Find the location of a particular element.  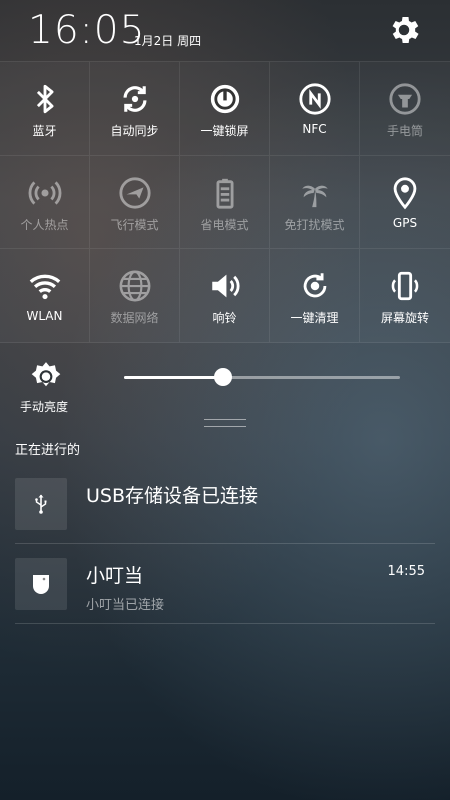

tile-label: GPS is located at coordinates (405, 222).